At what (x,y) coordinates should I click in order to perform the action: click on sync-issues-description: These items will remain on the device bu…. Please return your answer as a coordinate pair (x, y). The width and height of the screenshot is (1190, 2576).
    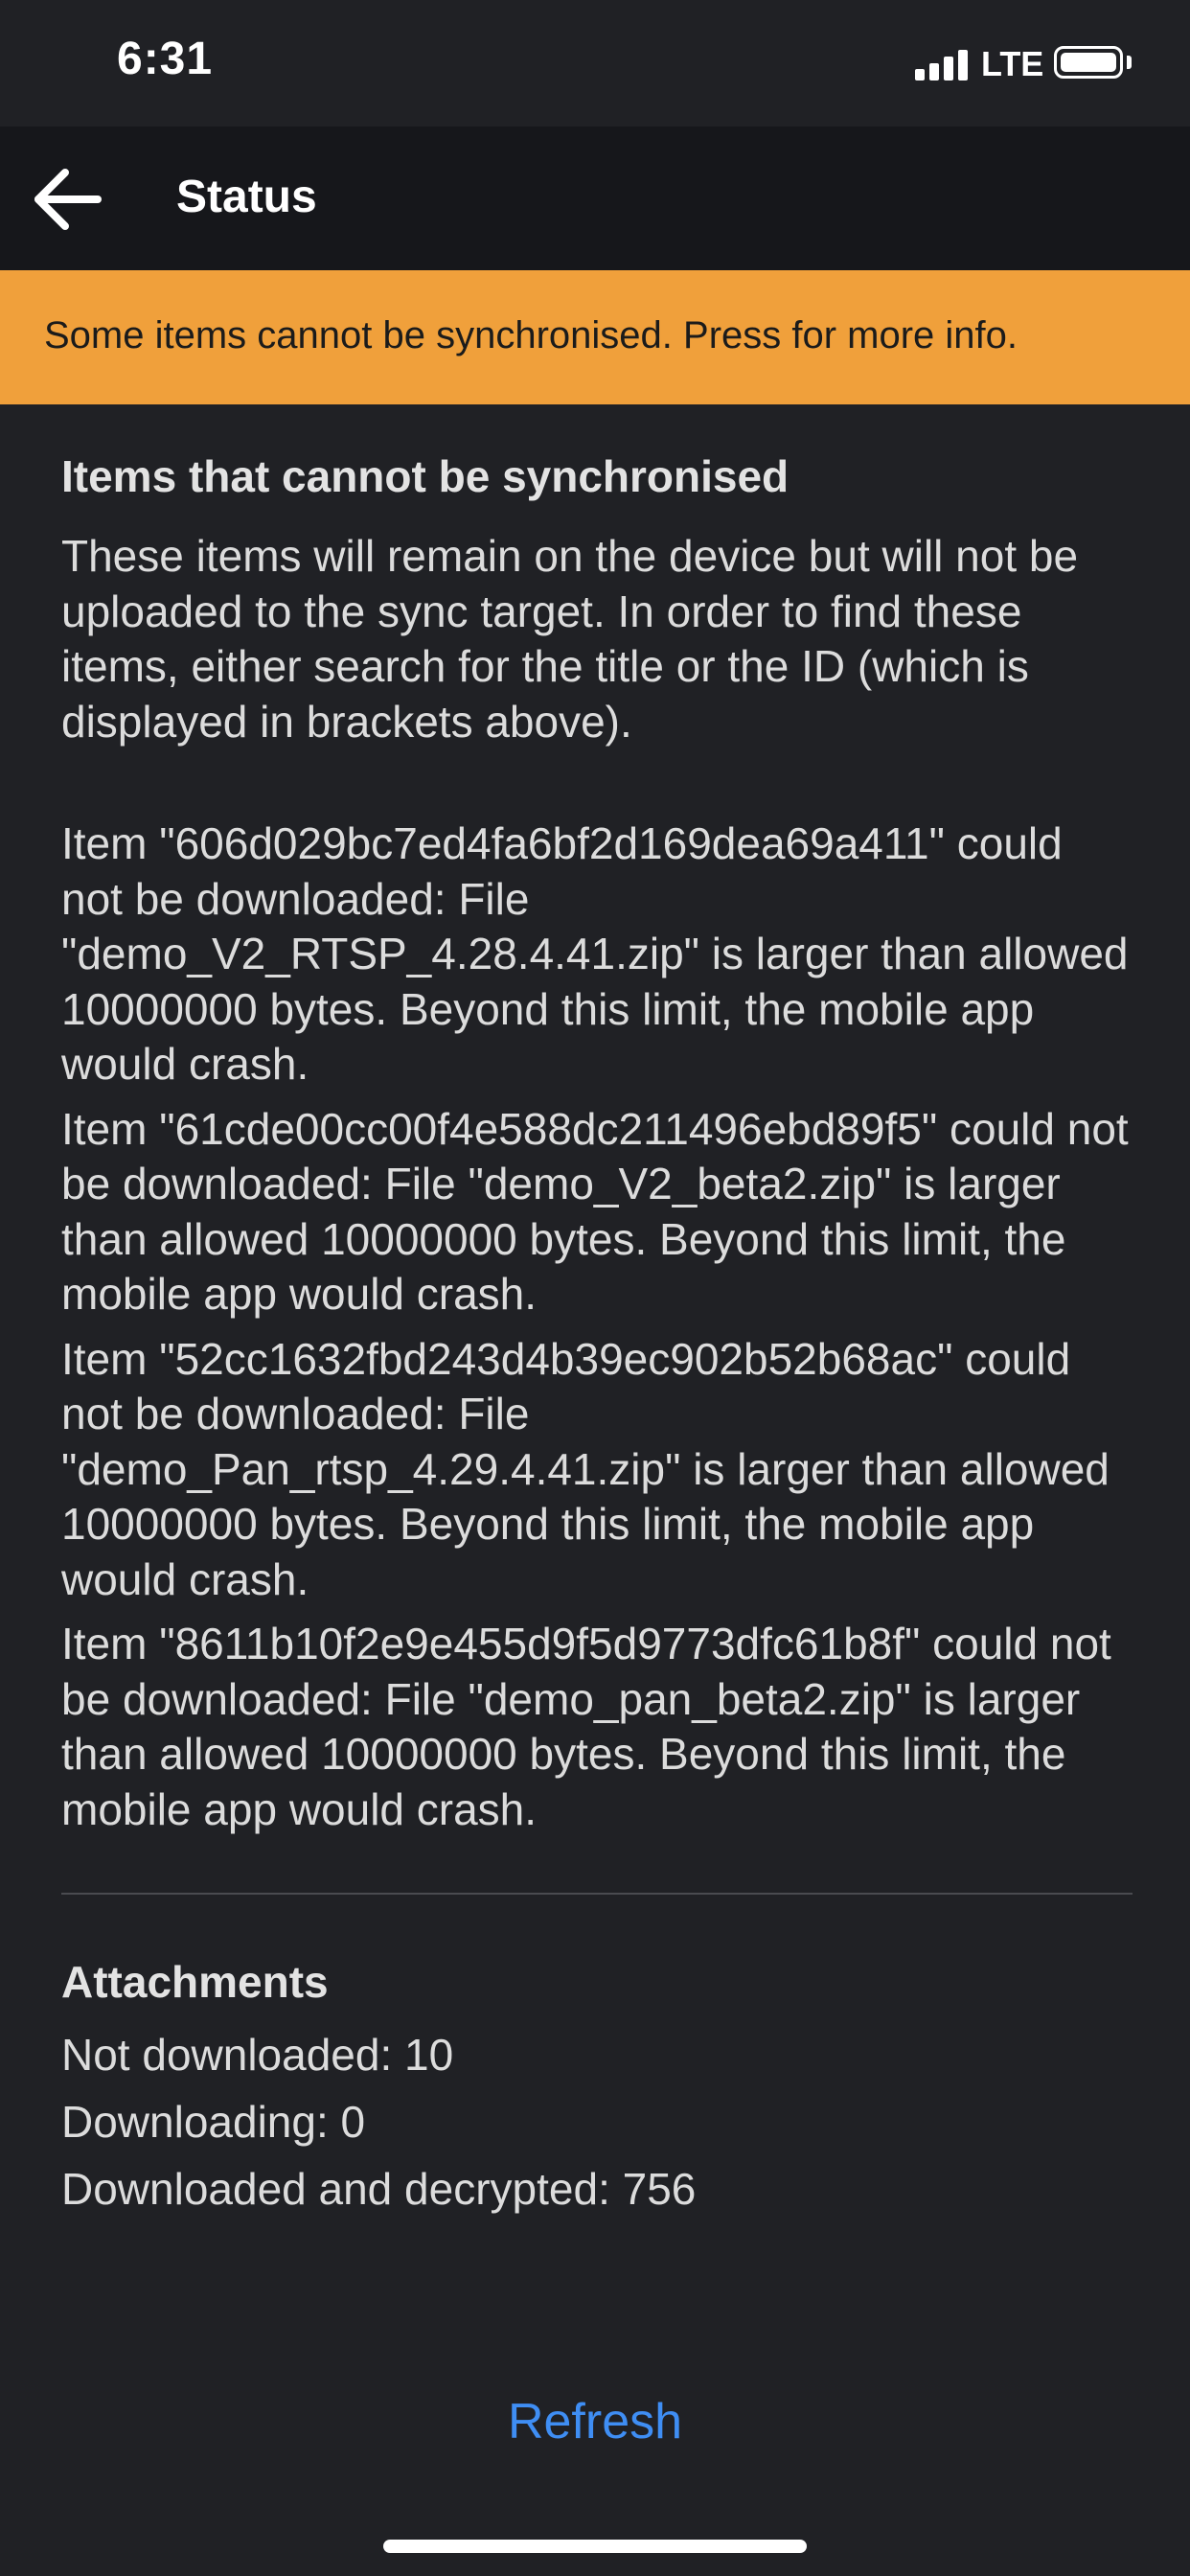
    Looking at the image, I should click on (570, 639).